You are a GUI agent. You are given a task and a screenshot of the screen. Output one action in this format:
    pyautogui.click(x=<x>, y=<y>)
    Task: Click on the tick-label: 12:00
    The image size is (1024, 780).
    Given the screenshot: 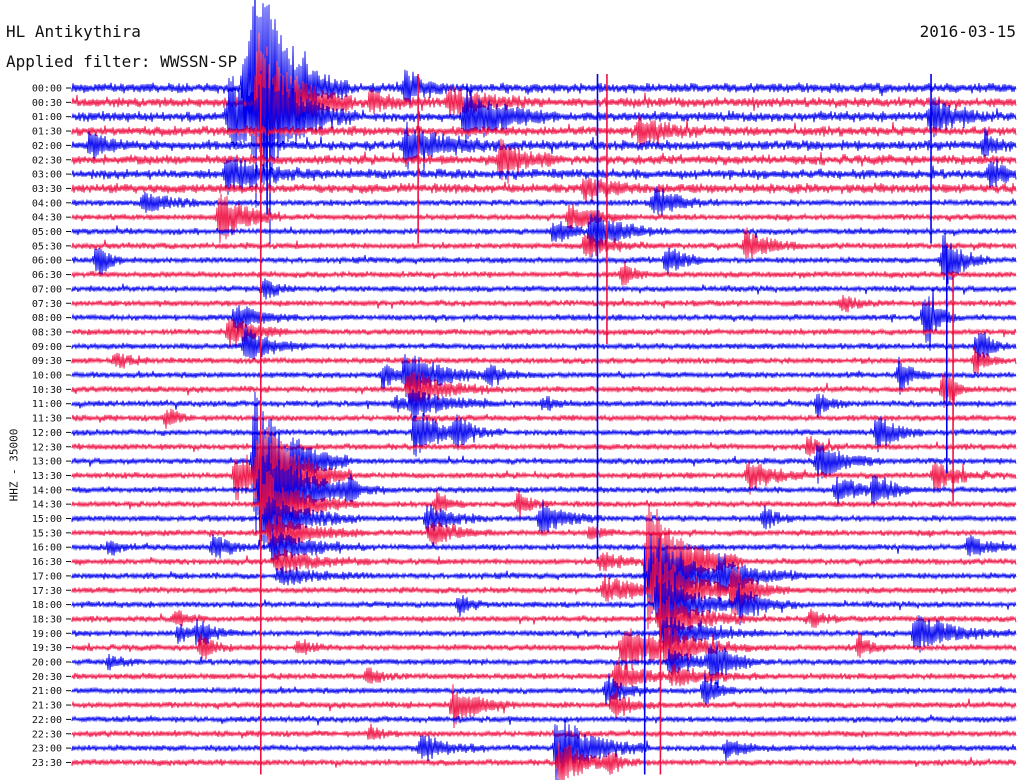 What is the action you would take?
    pyautogui.click(x=47, y=433)
    